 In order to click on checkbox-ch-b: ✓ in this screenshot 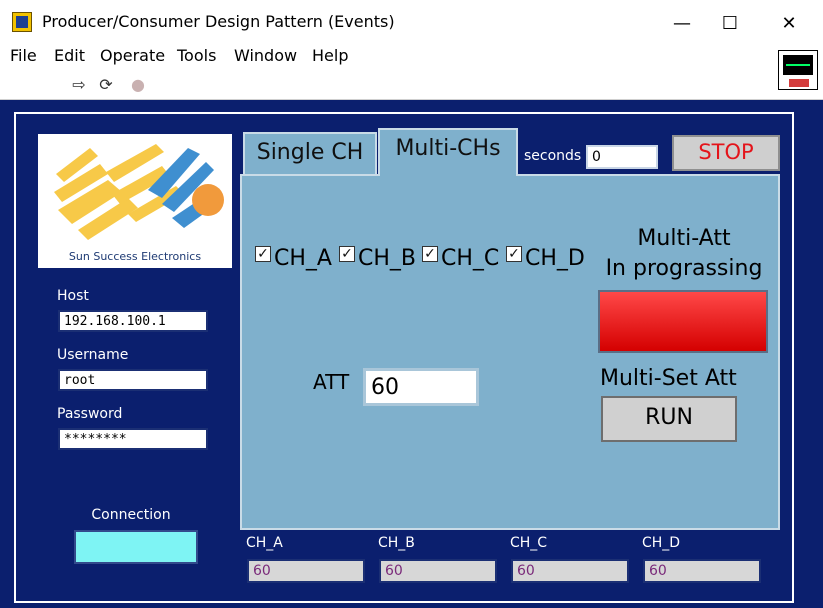, I will do `click(347, 254)`.